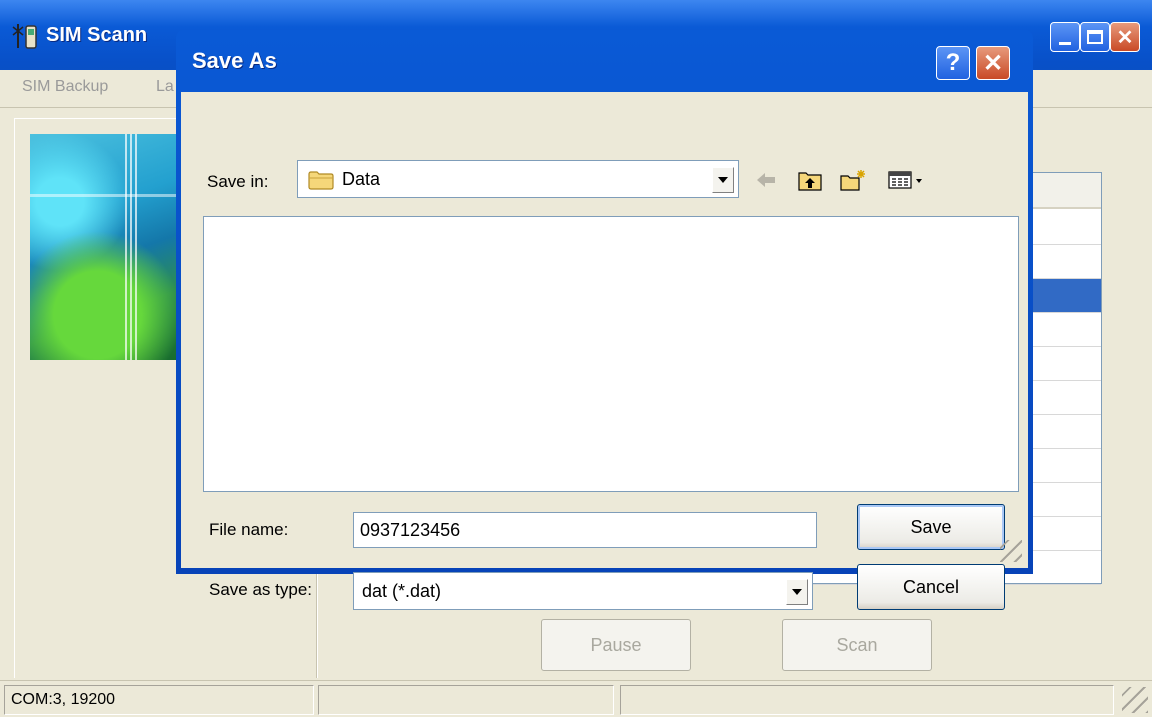 Image resolution: width=1152 pixels, height=717 pixels. What do you see at coordinates (249, 529) in the screenshot?
I see `file-name-label: File name:` at bounding box center [249, 529].